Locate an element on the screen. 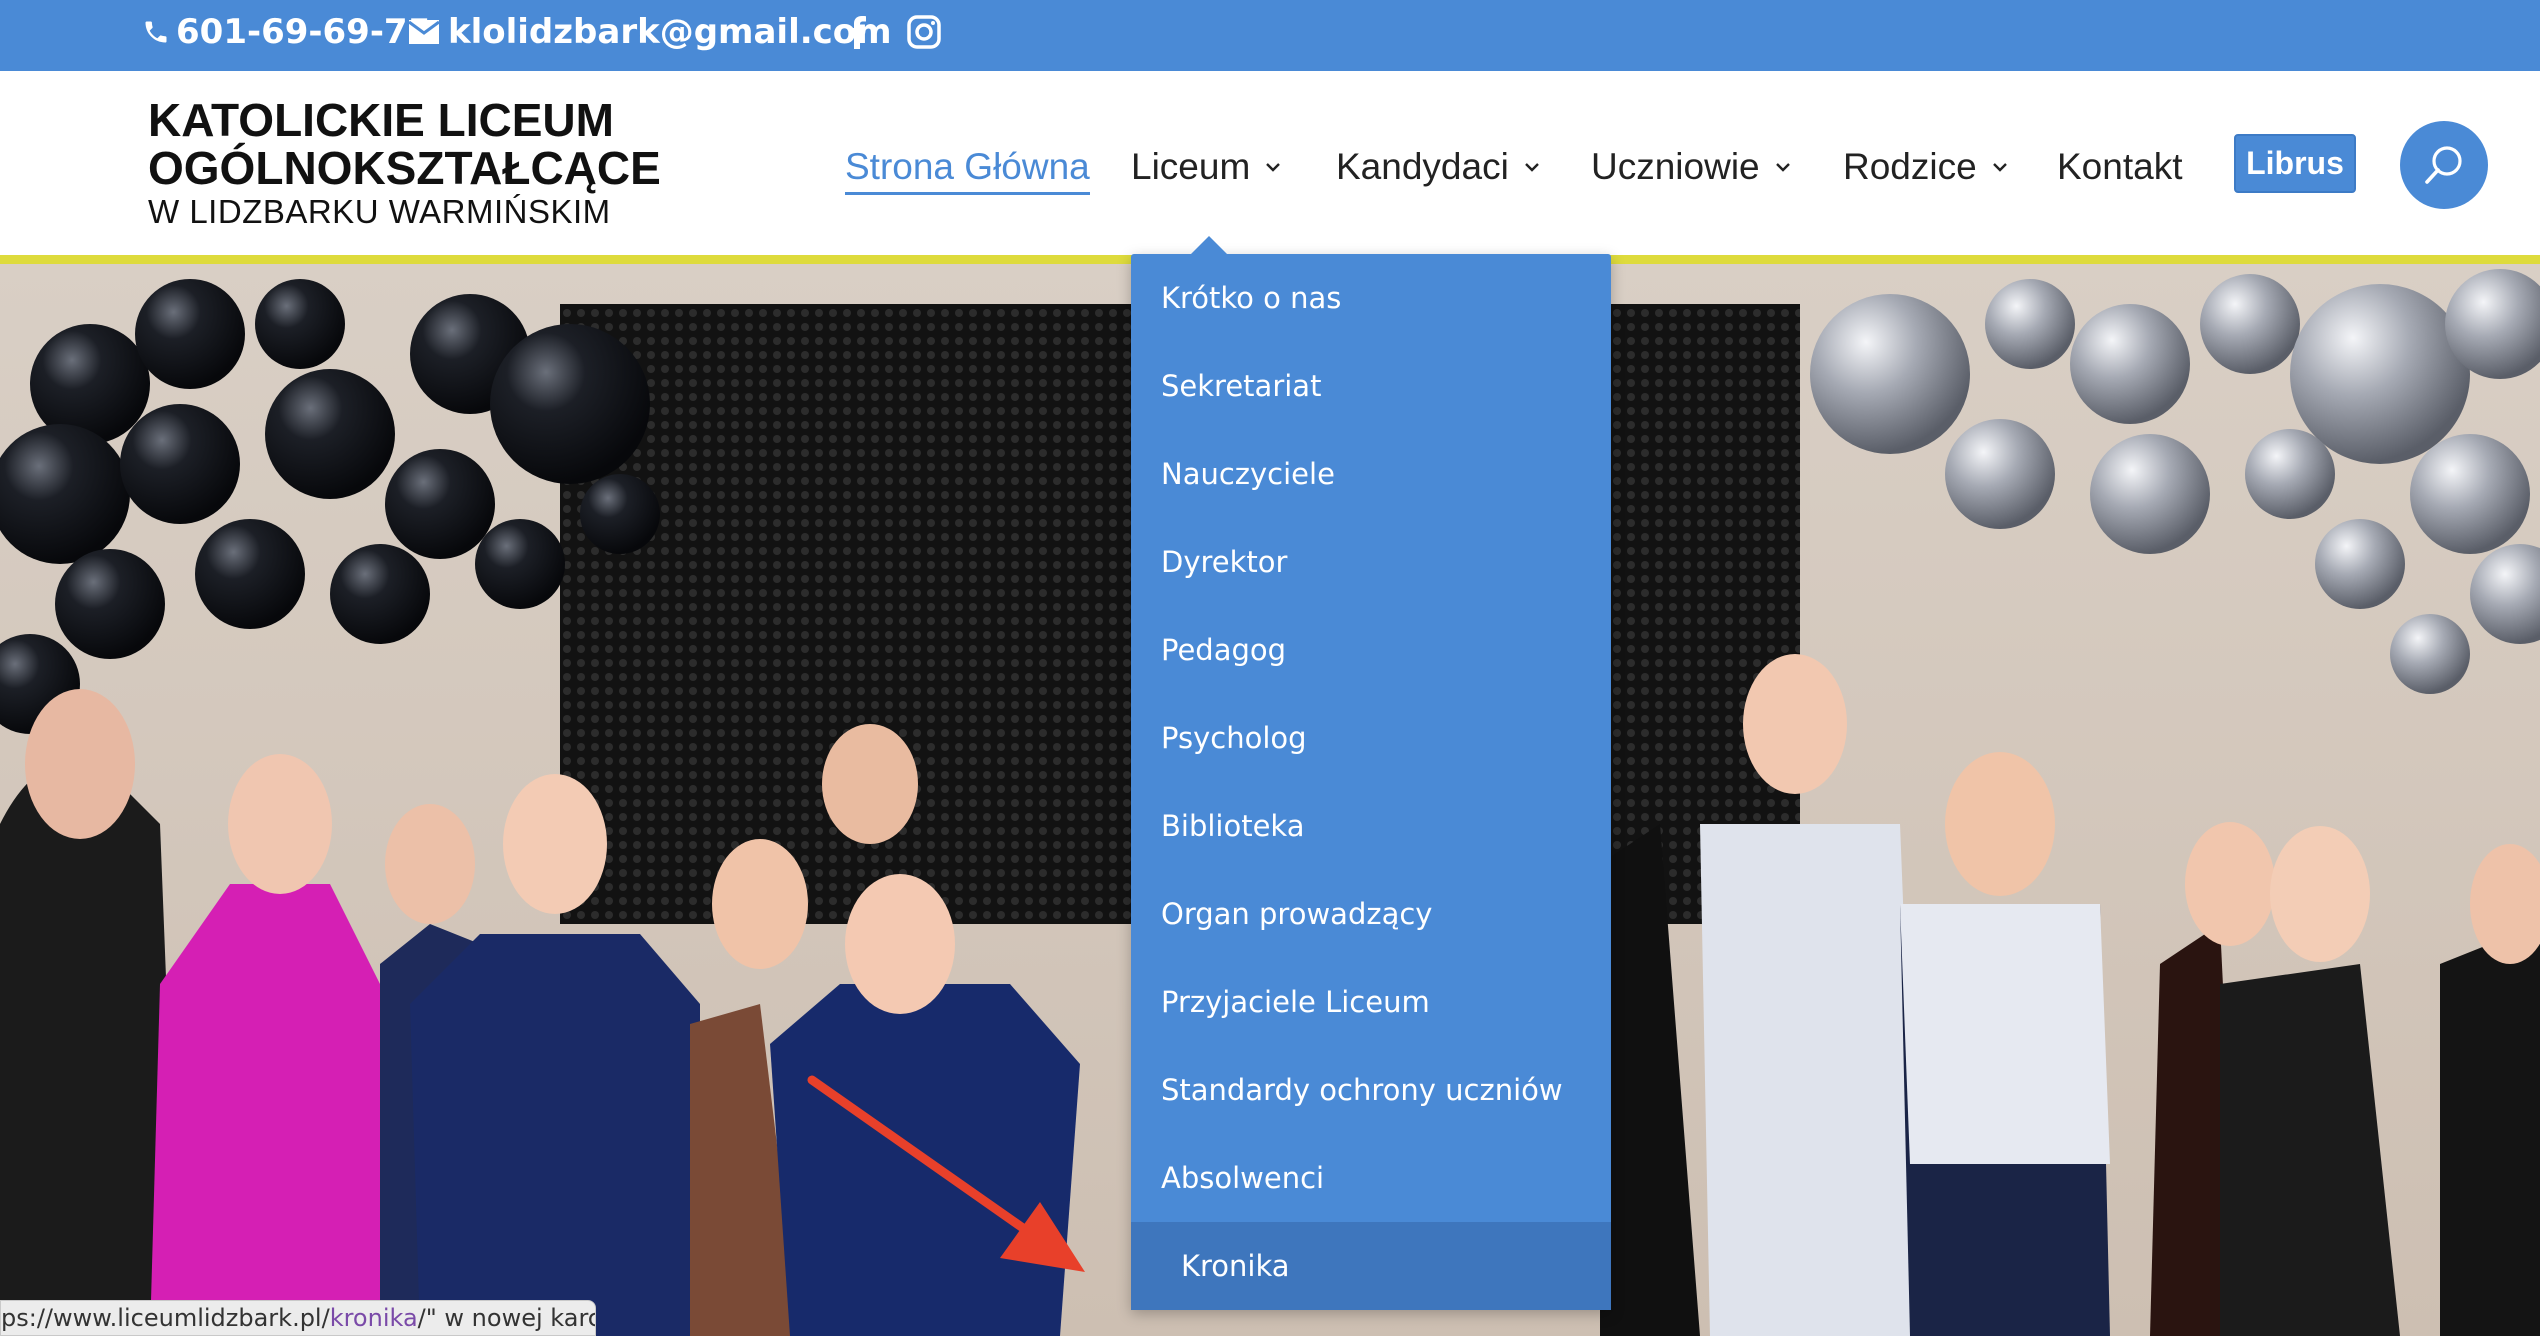 This screenshot has width=2540, height=1336. nav-item-rodzice: Rodzice is located at coordinates (1926, 167).